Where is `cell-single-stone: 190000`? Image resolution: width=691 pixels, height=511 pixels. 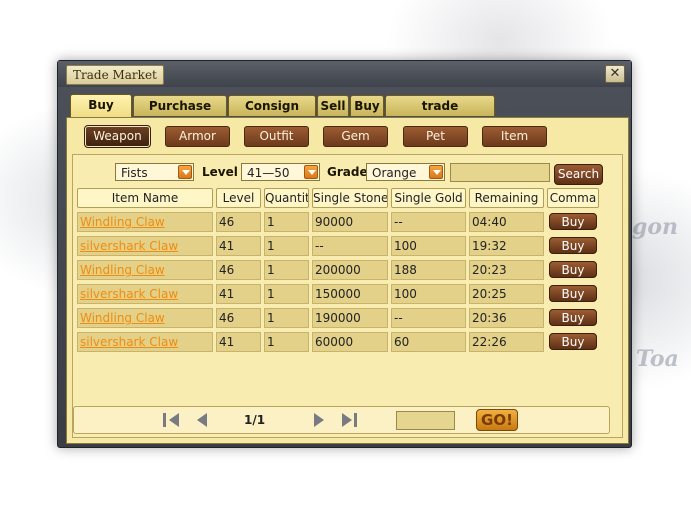
cell-single-stone: 190000 is located at coordinates (350, 318).